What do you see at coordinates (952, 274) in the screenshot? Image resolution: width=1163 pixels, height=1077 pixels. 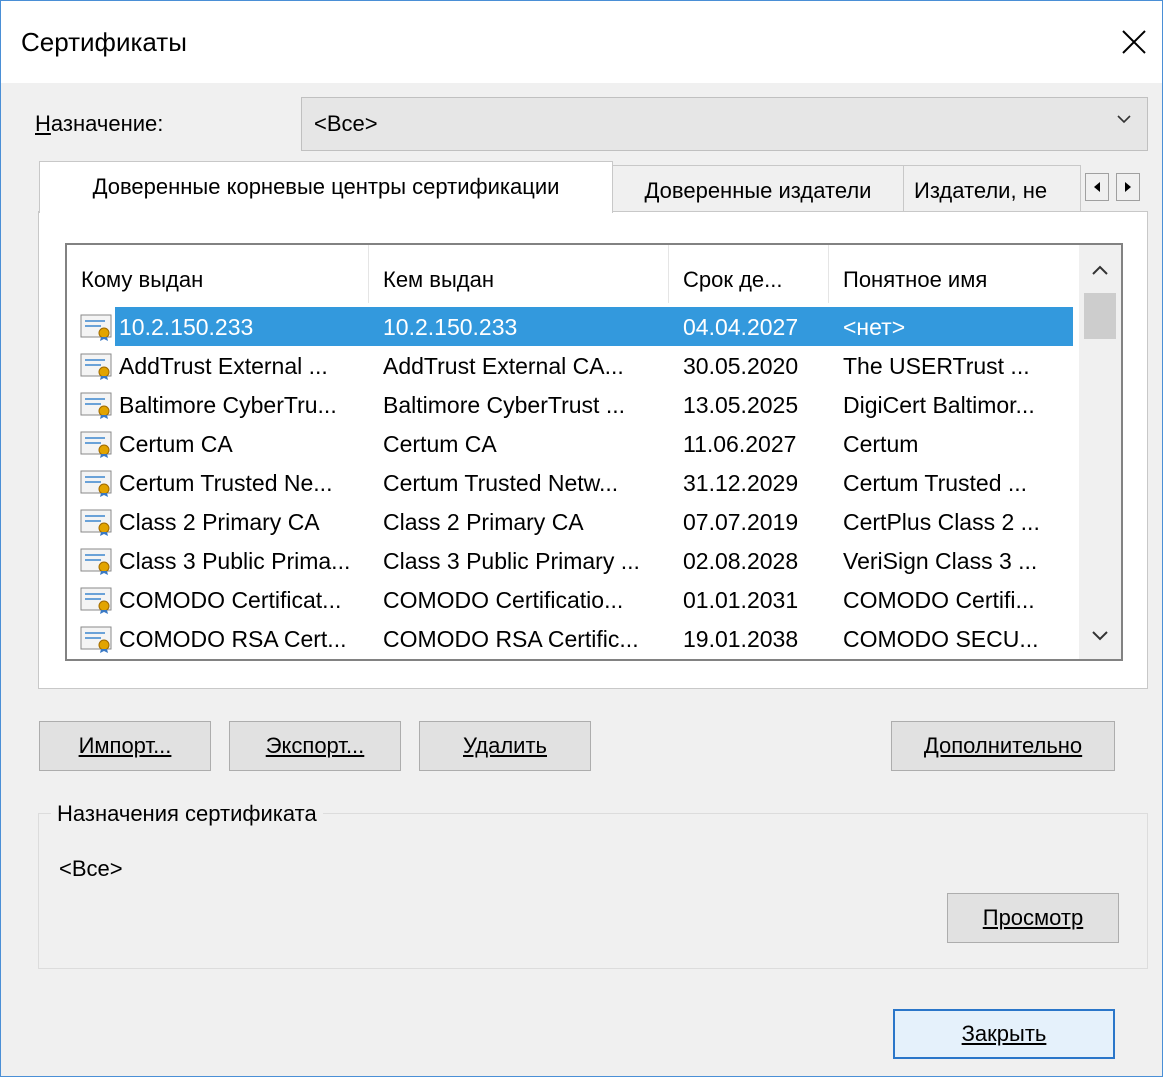 I see `column-header-friendly-name: Понятное имя` at bounding box center [952, 274].